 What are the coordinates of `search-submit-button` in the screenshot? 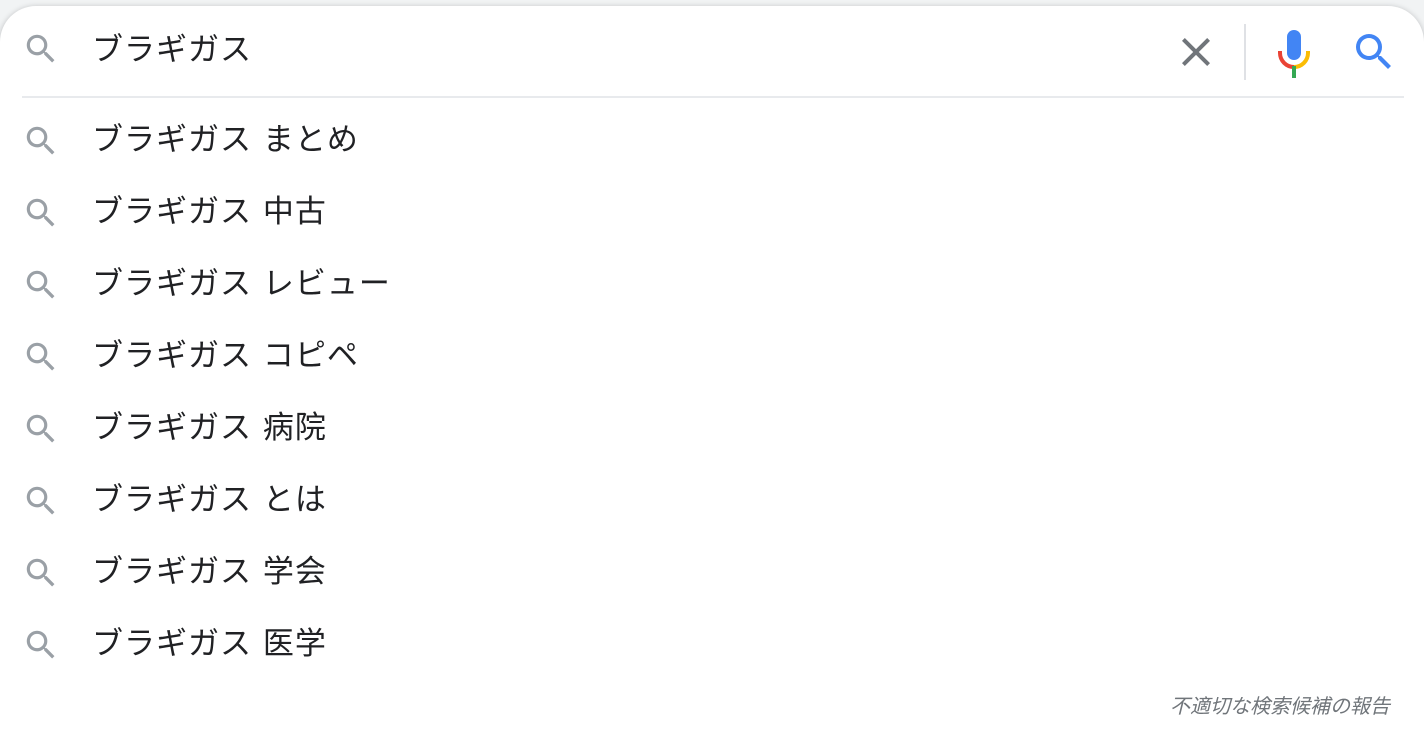 It's located at (1374, 52).